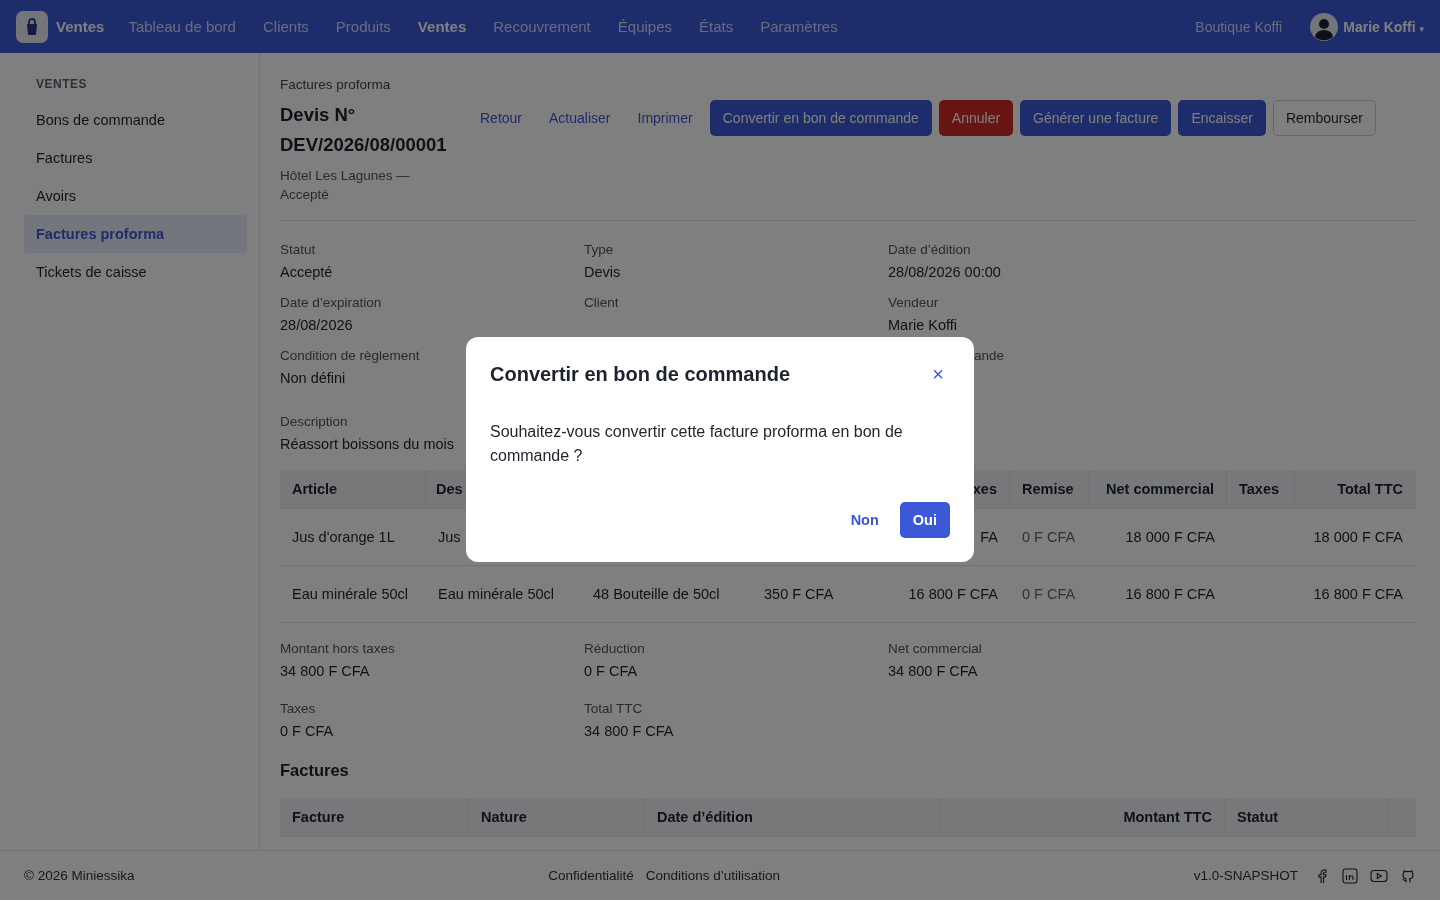 The width and height of the screenshot is (1440, 900). Describe the element at coordinates (314, 421) in the screenshot. I see `field-label: Description` at that location.